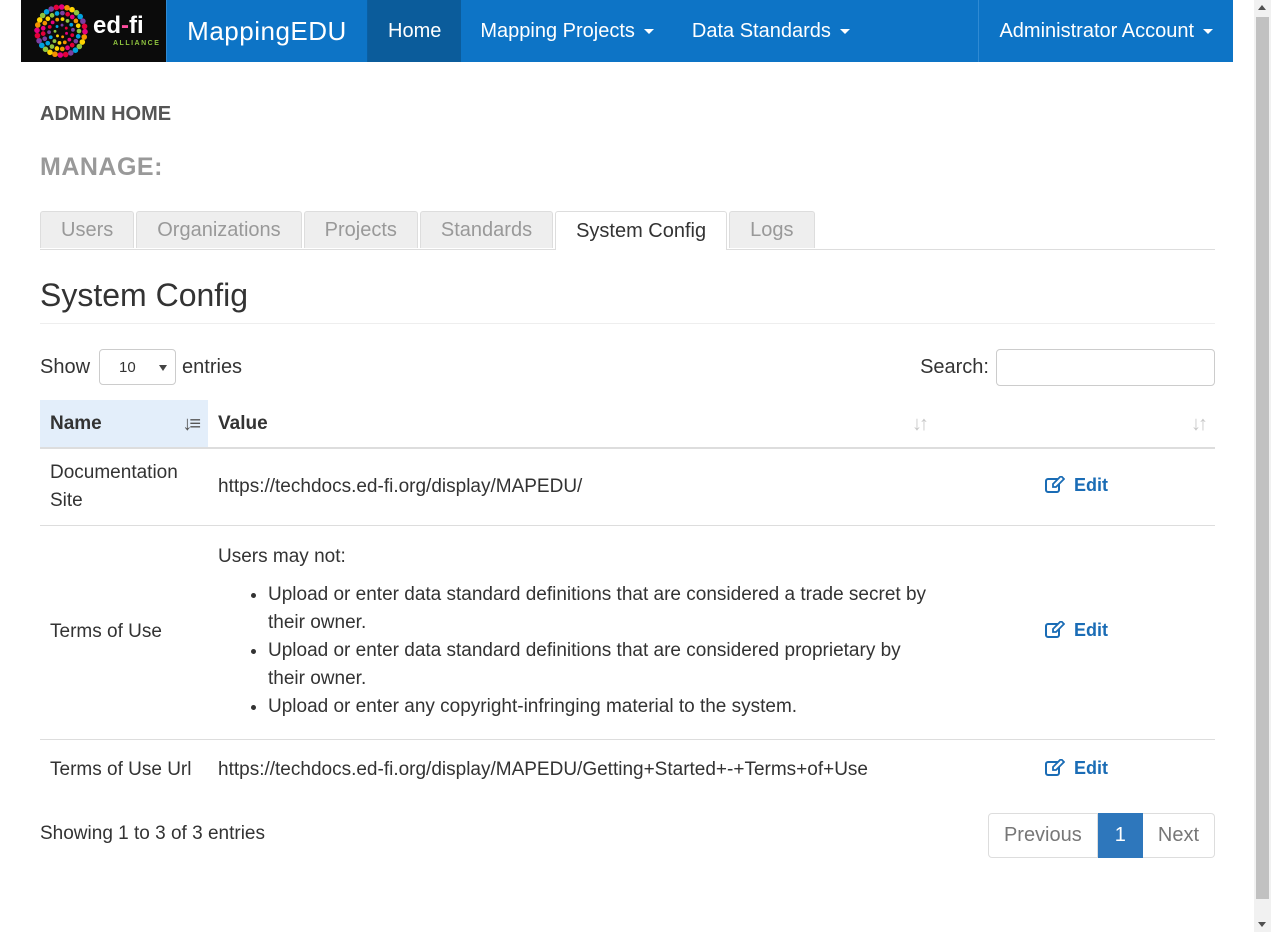 The image size is (1271, 932). I want to click on vertical-scrollbar, so click(1262, 466).